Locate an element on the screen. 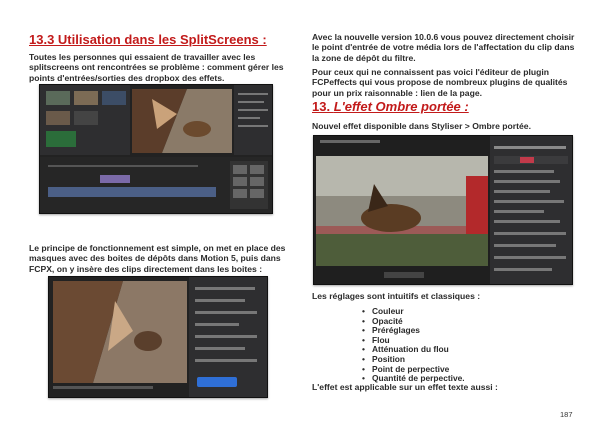  shadow-viewer is located at coordinates (402, 210).